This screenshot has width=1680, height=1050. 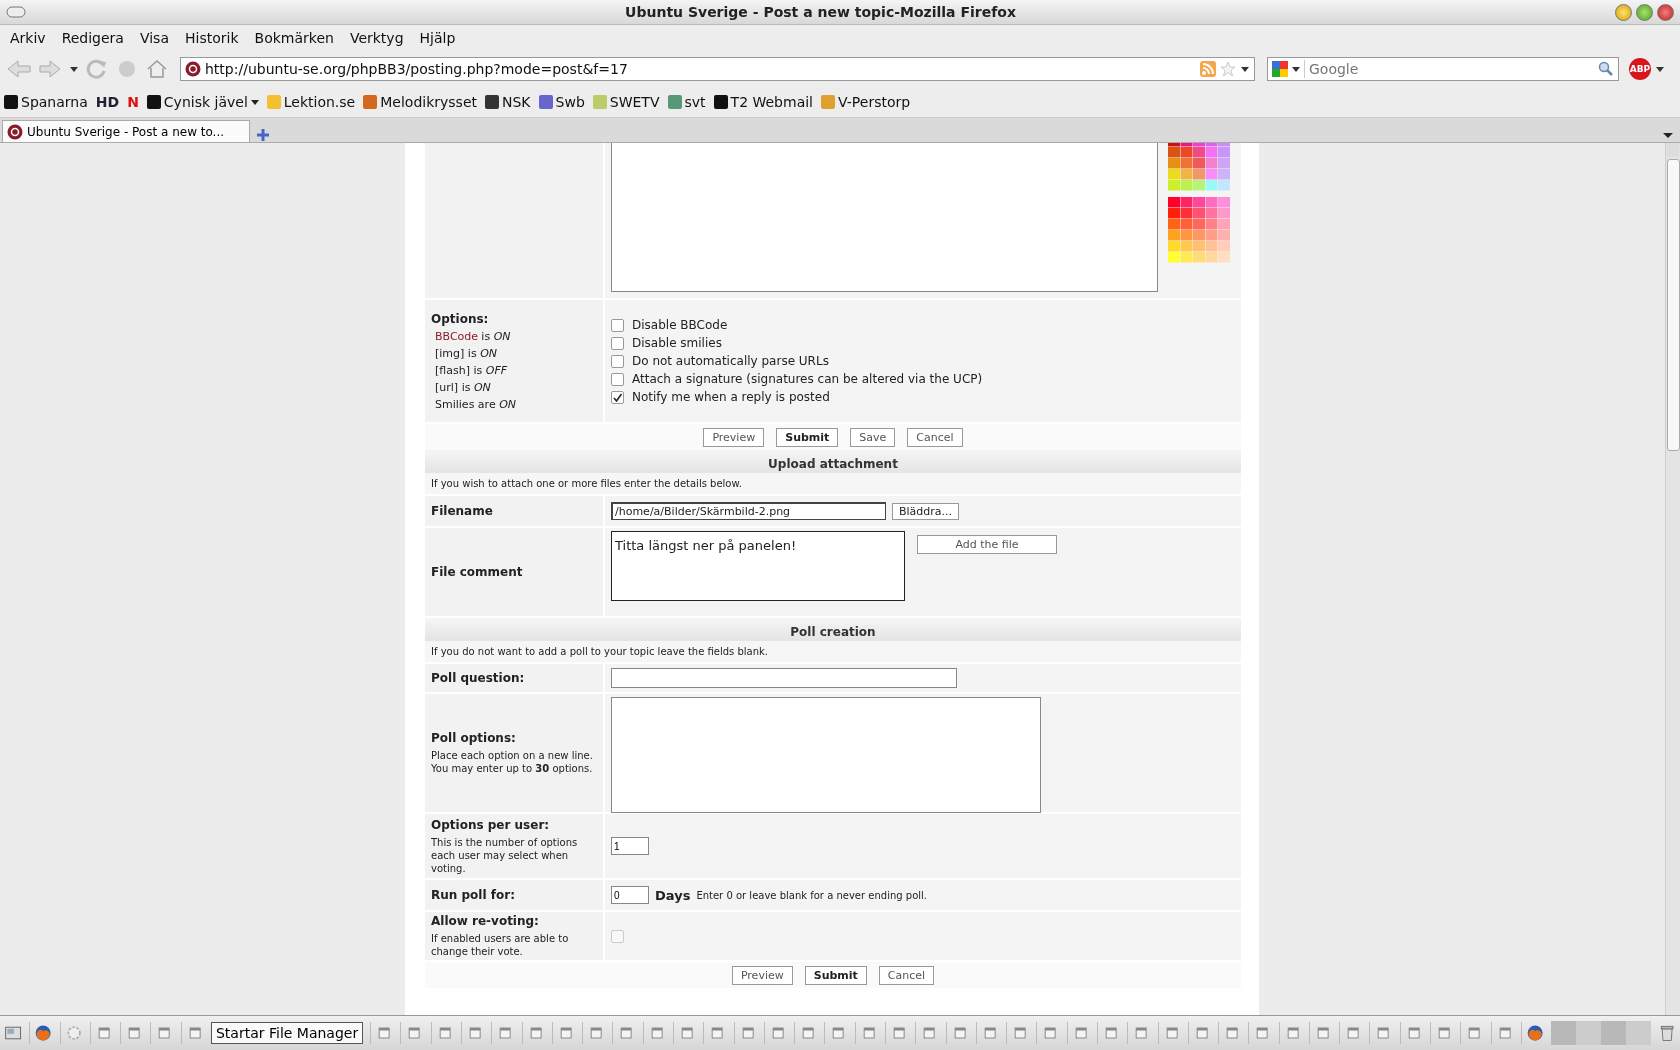 What do you see at coordinates (16, 12) in the screenshot?
I see `window-menu-icon` at bounding box center [16, 12].